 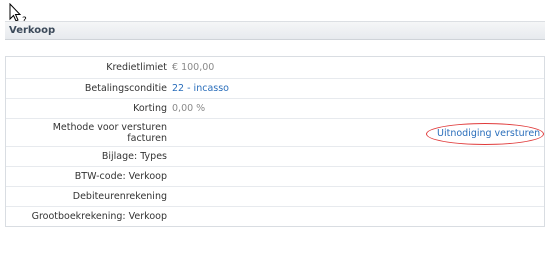 I want to click on debtor-account-label: Debiteurenrekening, so click(x=119, y=196).